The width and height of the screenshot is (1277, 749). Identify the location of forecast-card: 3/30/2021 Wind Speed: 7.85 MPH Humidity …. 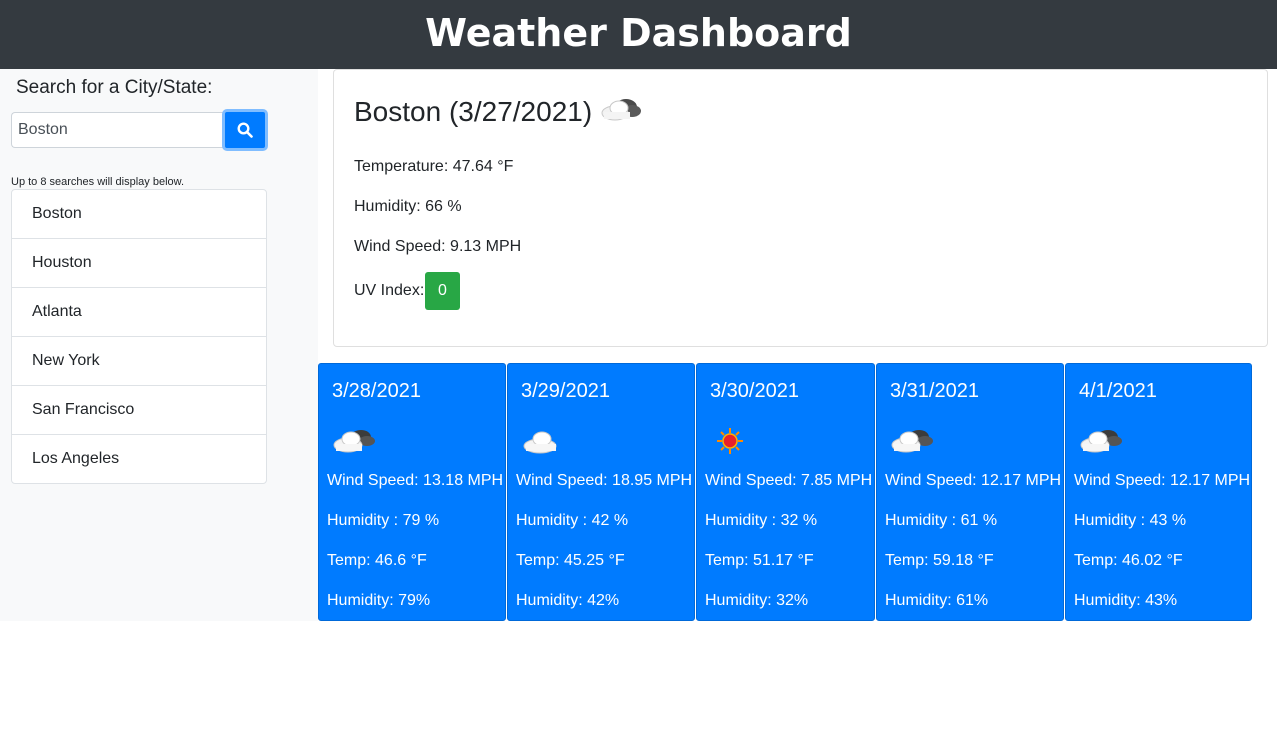
(785, 492).